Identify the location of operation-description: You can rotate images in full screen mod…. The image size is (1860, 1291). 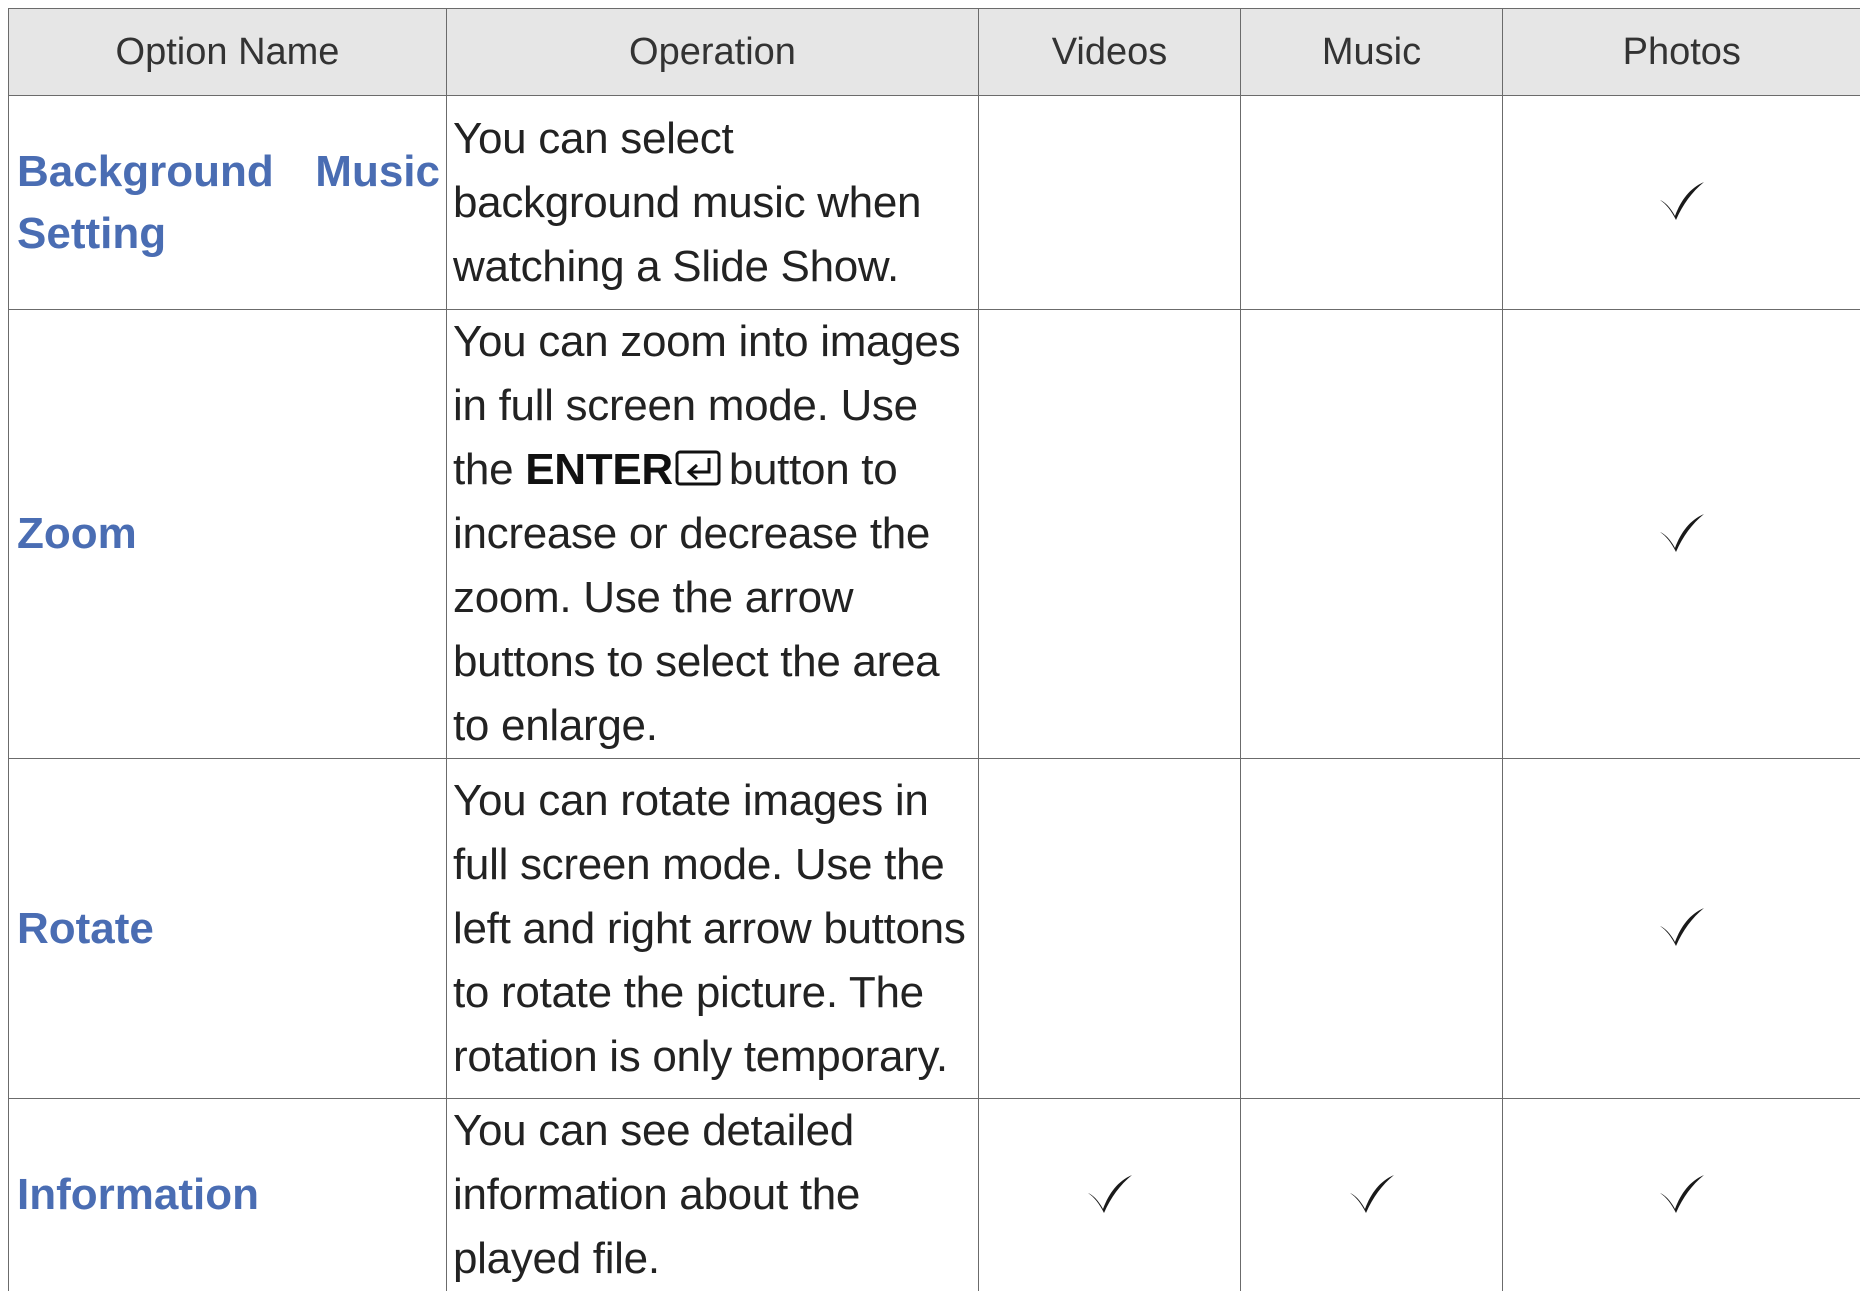
(713, 929).